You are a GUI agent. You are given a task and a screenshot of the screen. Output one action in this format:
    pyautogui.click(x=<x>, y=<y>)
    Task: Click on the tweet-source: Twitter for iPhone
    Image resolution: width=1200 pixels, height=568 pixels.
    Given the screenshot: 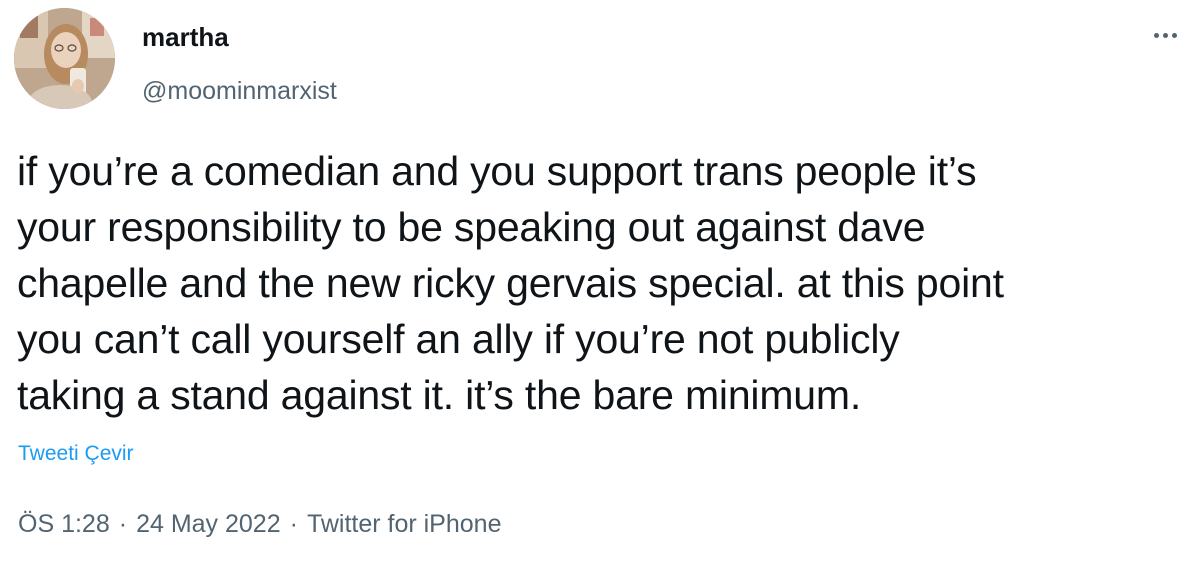 What is the action you would take?
    pyautogui.click(x=404, y=524)
    